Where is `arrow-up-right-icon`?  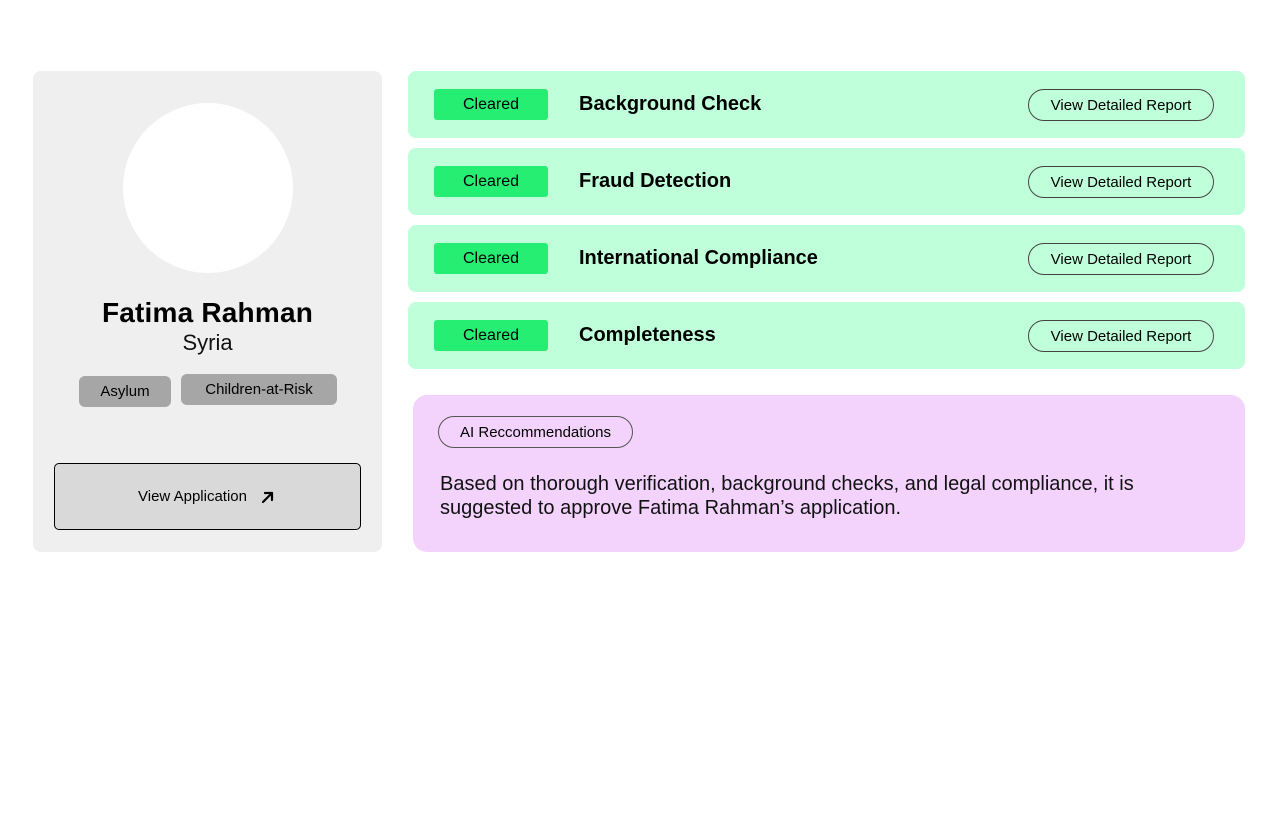 arrow-up-right-icon is located at coordinates (268, 497).